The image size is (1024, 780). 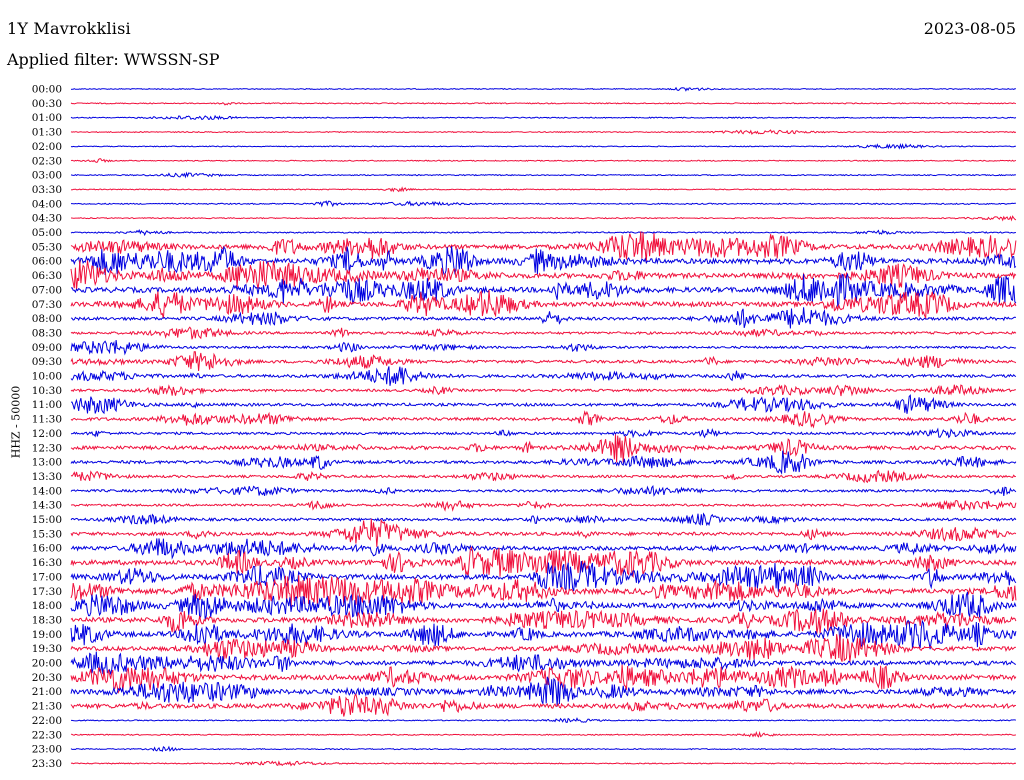 What do you see at coordinates (47, 491) in the screenshot?
I see `row-time-label: 14:00` at bounding box center [47, 491].